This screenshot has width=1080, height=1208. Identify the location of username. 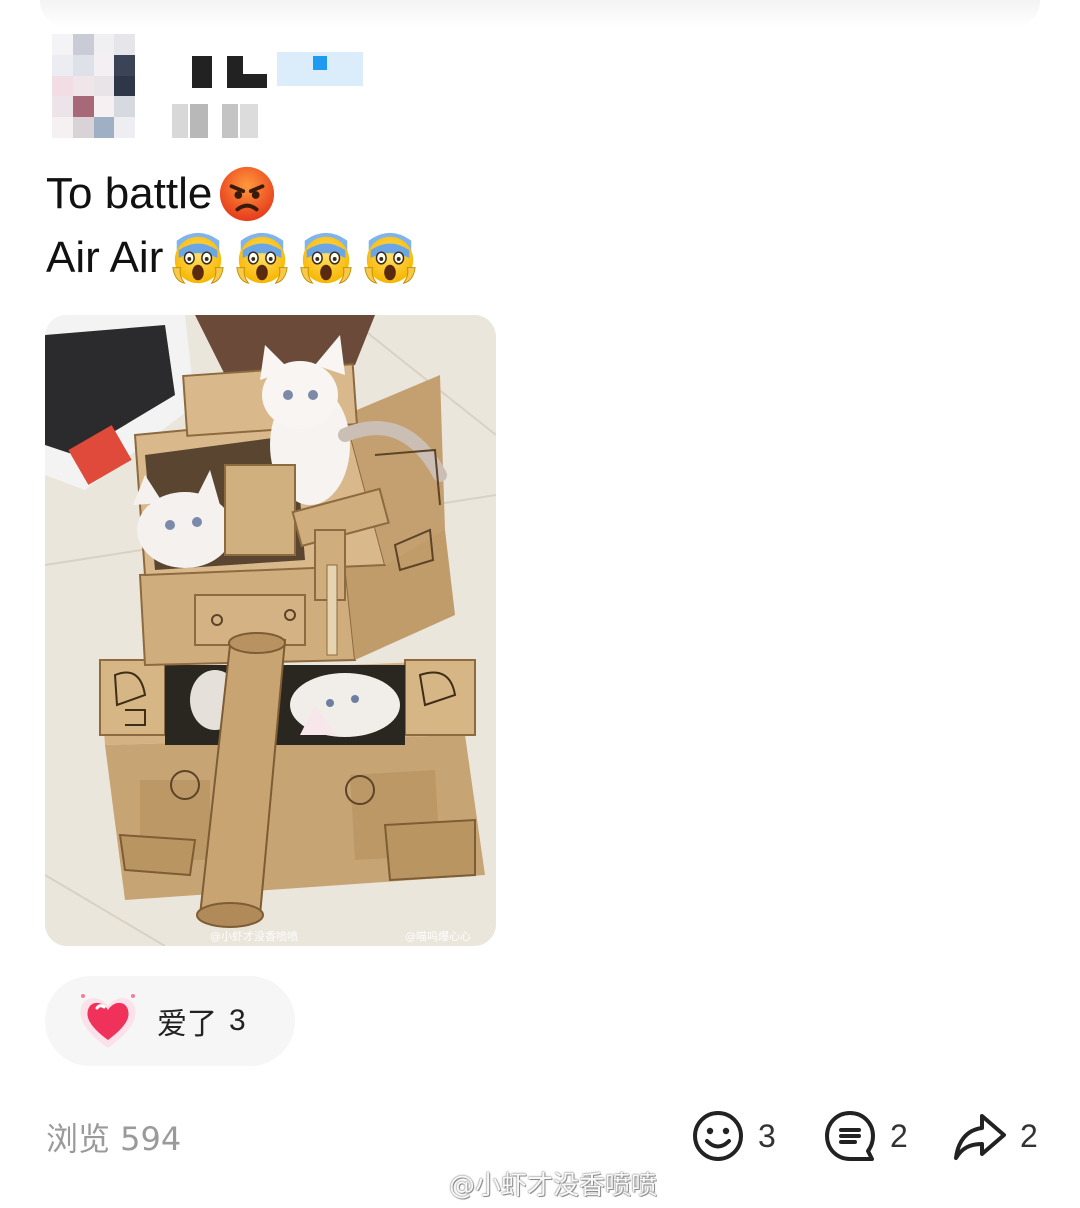
(227, 72).